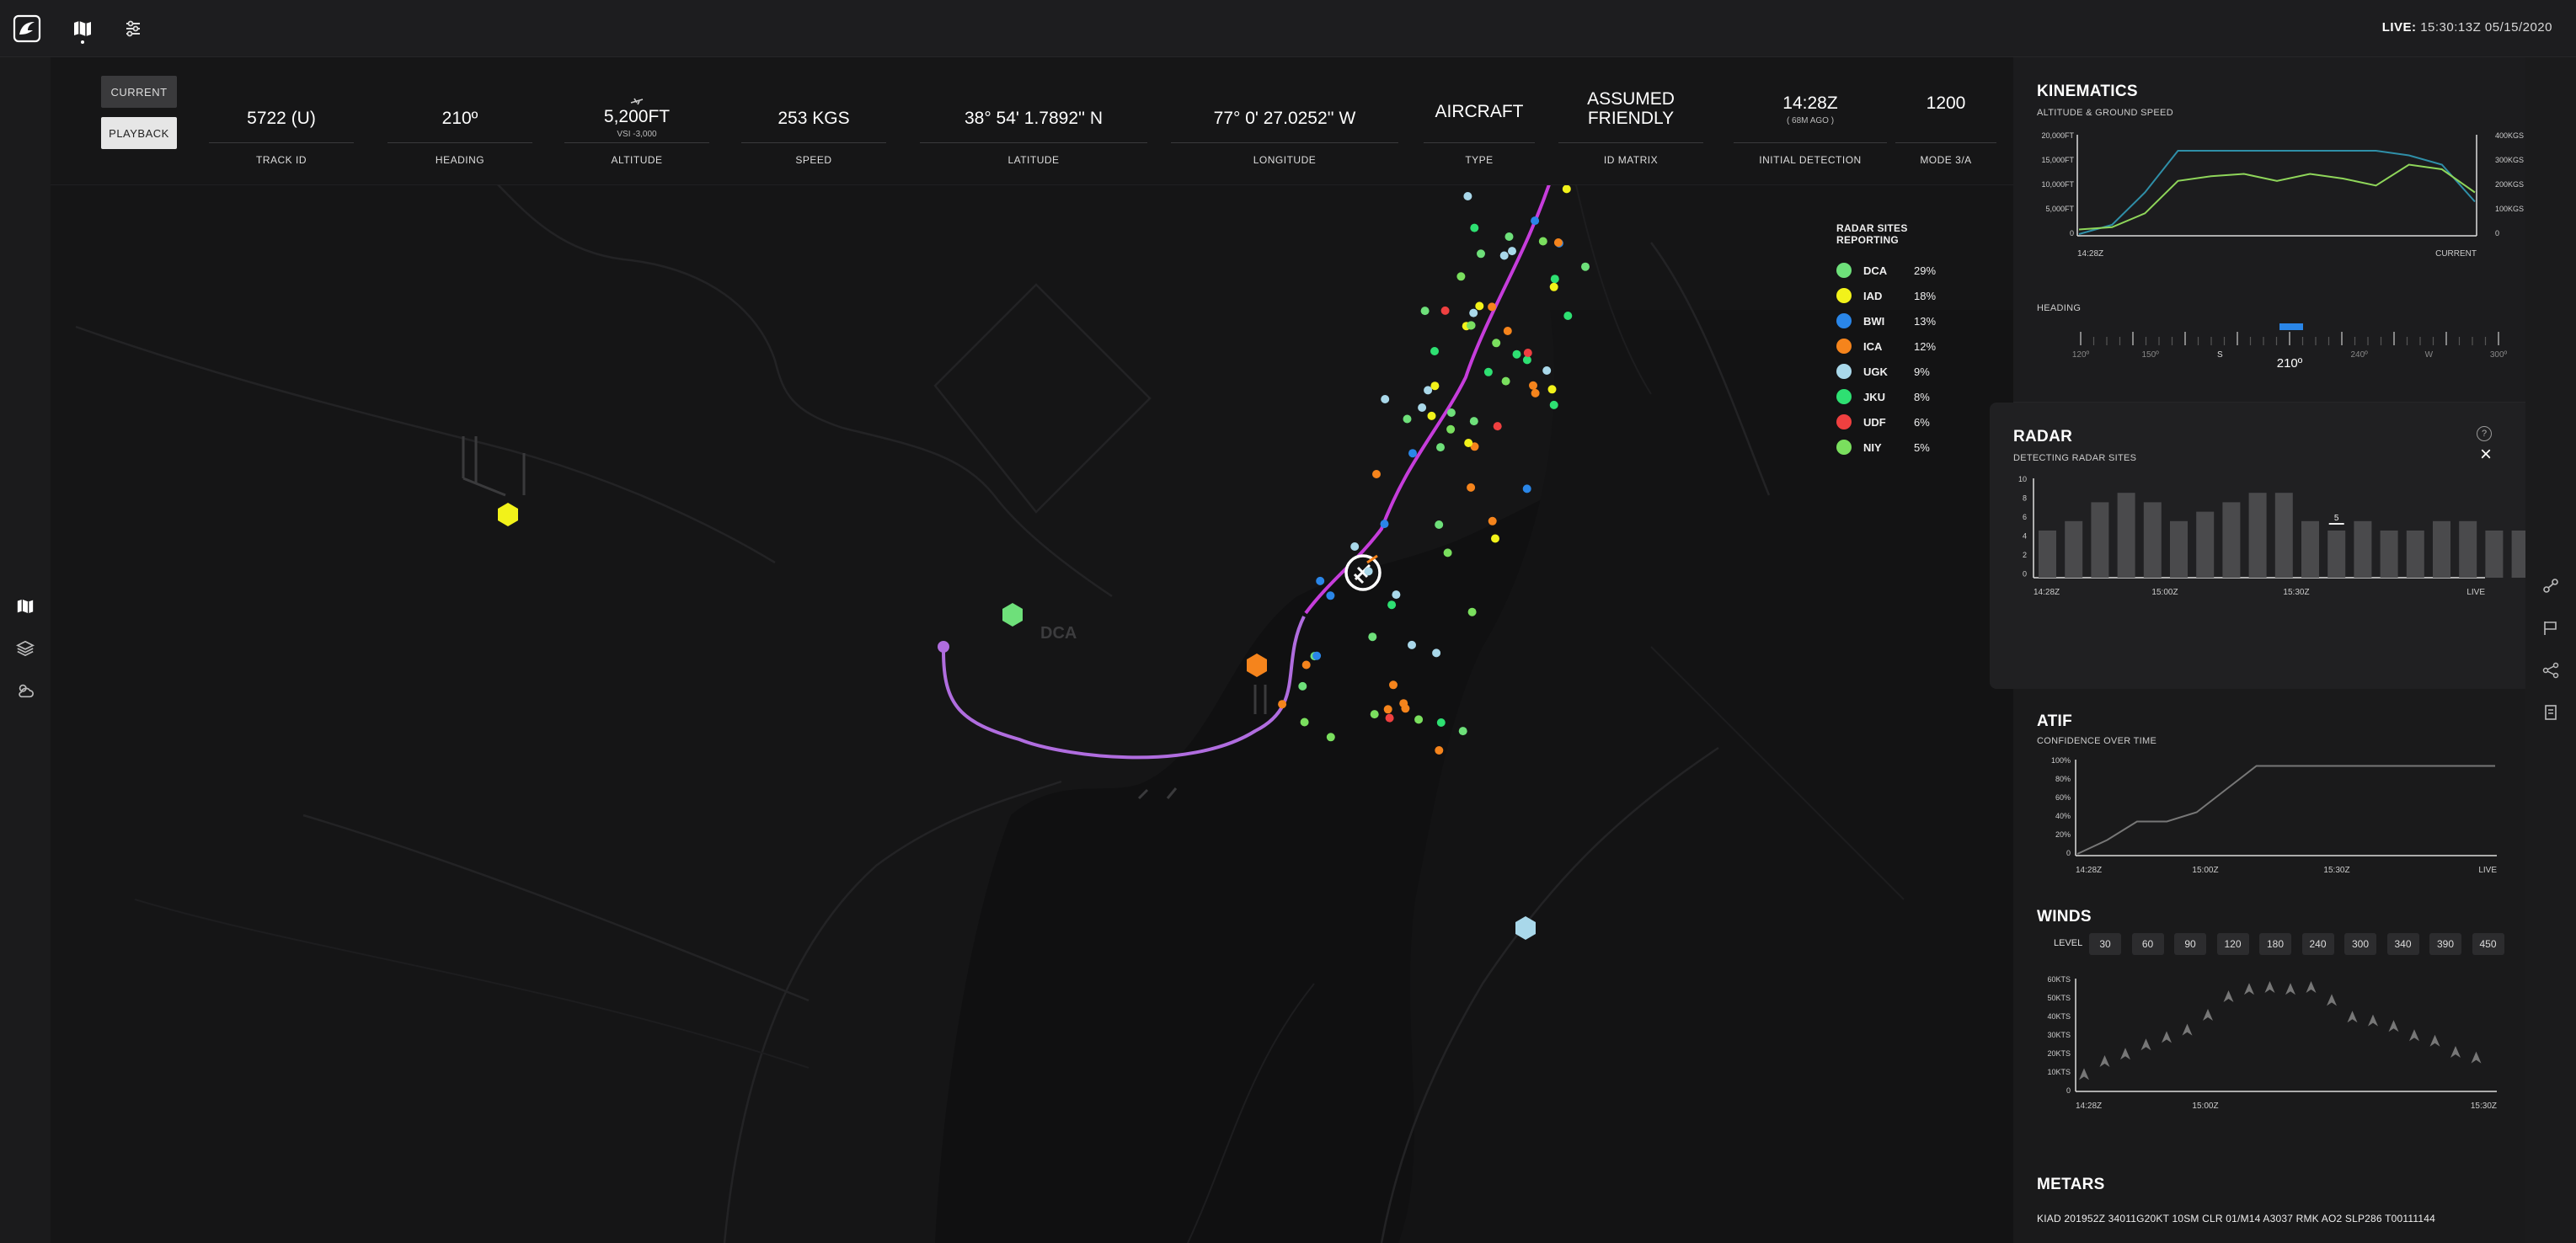  What do you see at coordinates (1922, 396) in the screenshot?
I see `legend-pct: 8%` at bounding box center [1922, 396].